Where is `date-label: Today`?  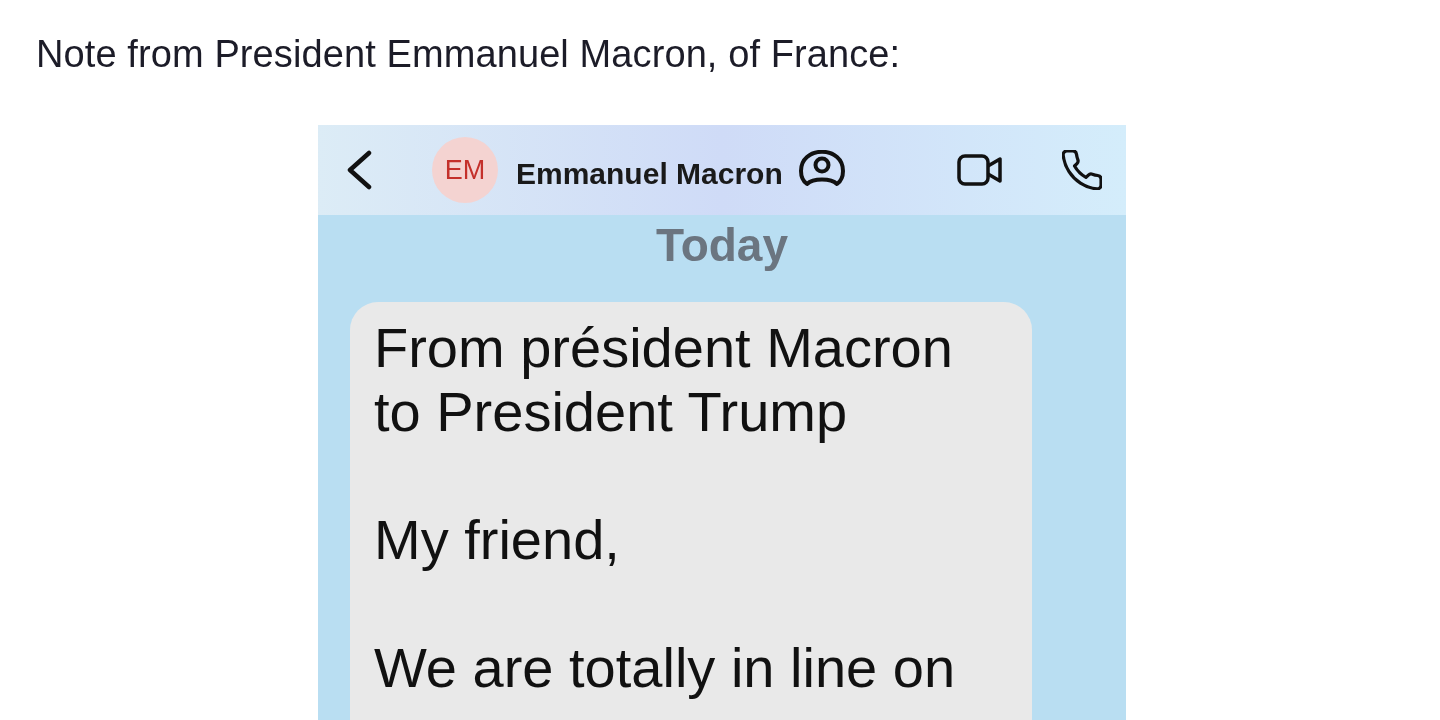
date-label: Today is located at coordinates (722, 246).